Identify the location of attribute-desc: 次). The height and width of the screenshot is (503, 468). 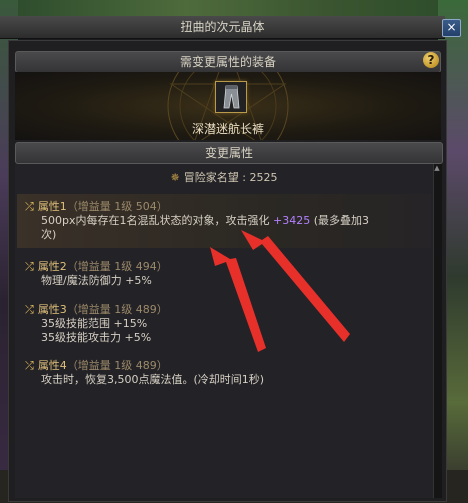
(49, 234).